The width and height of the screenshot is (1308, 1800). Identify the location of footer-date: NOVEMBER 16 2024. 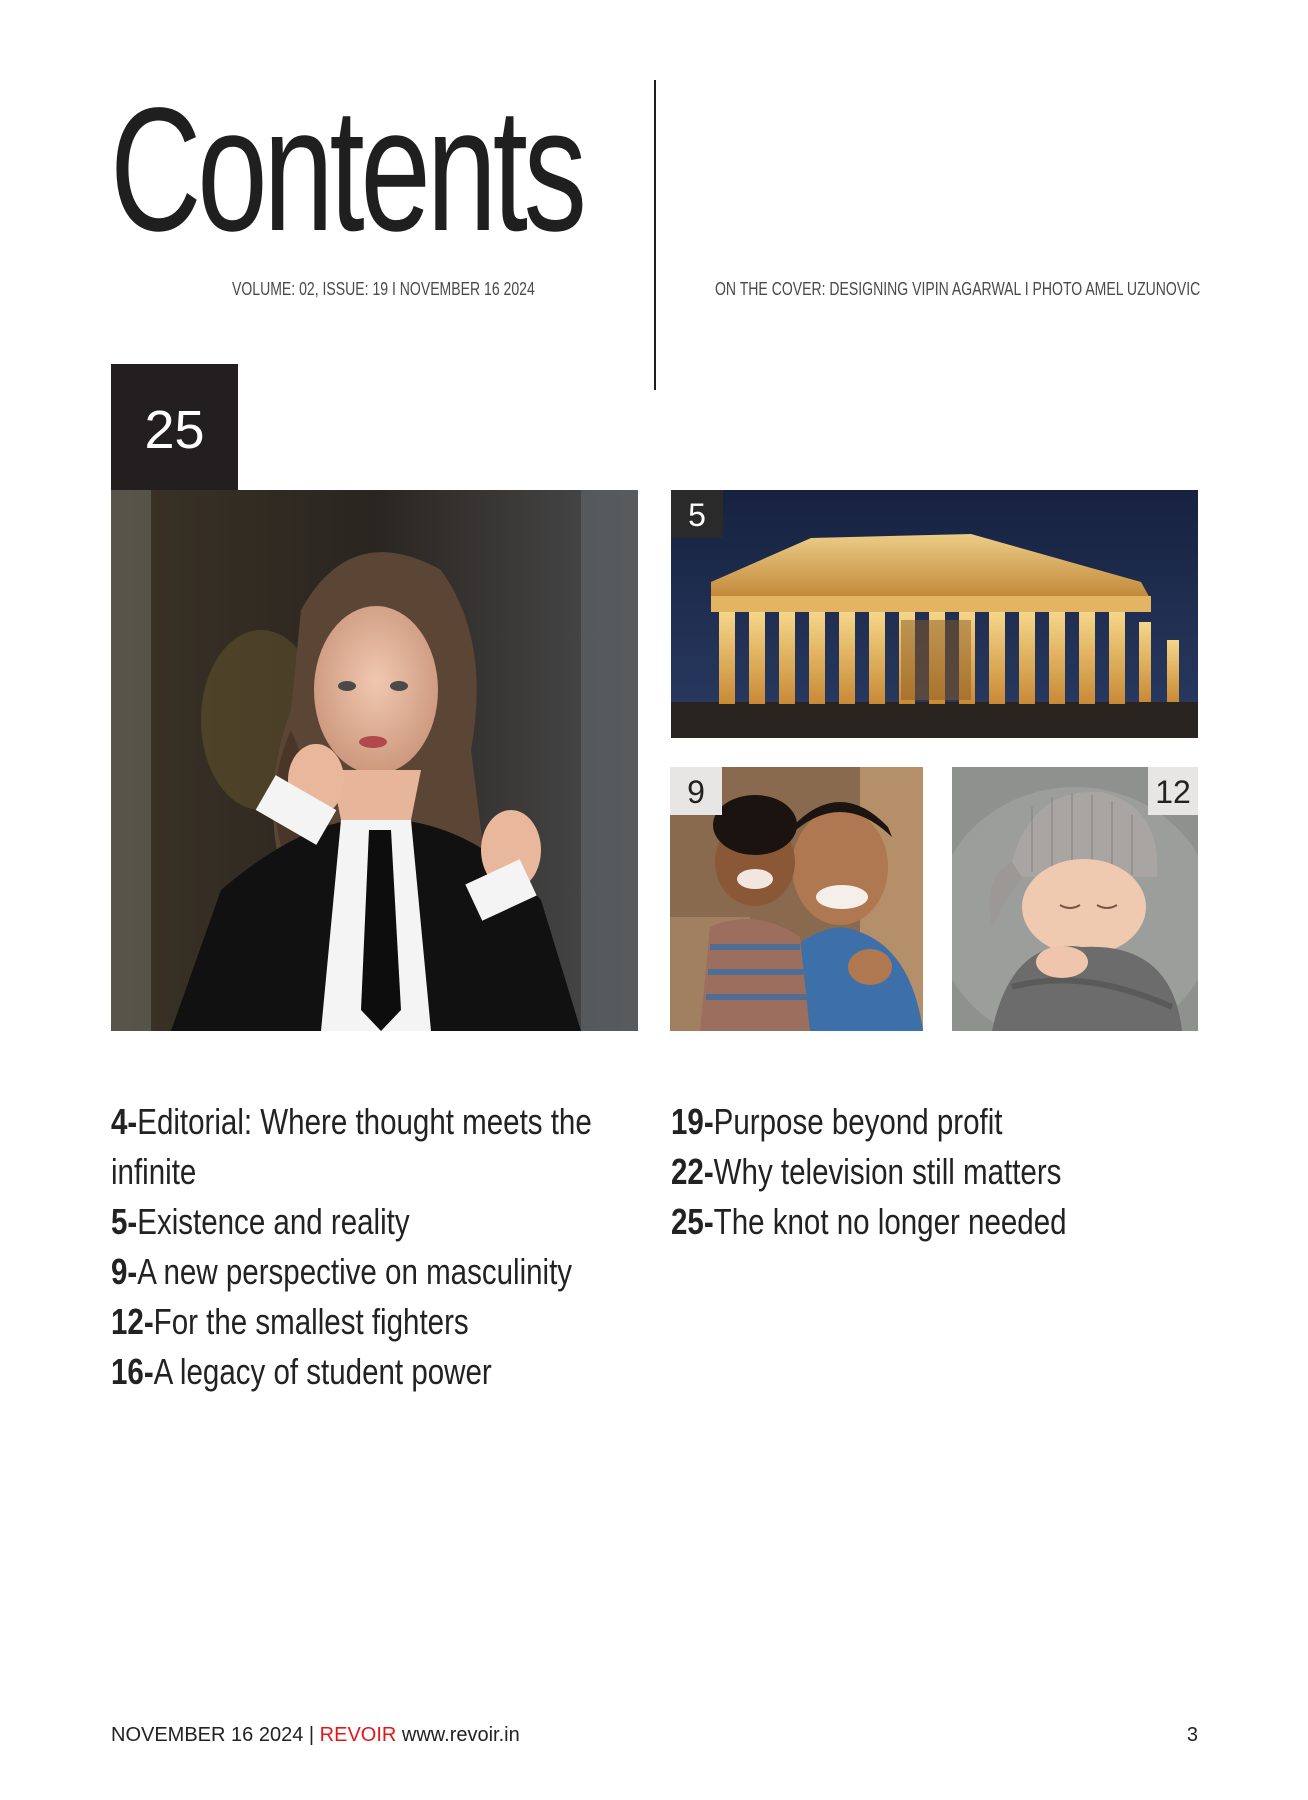
(207, 1735).